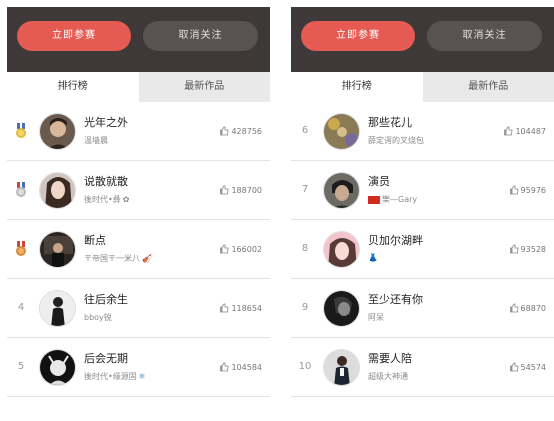  What do you see at coordinates (96, 140) in the screenshot?
I see `singer-name: 温墙晨` at bounding box center [96, 140].